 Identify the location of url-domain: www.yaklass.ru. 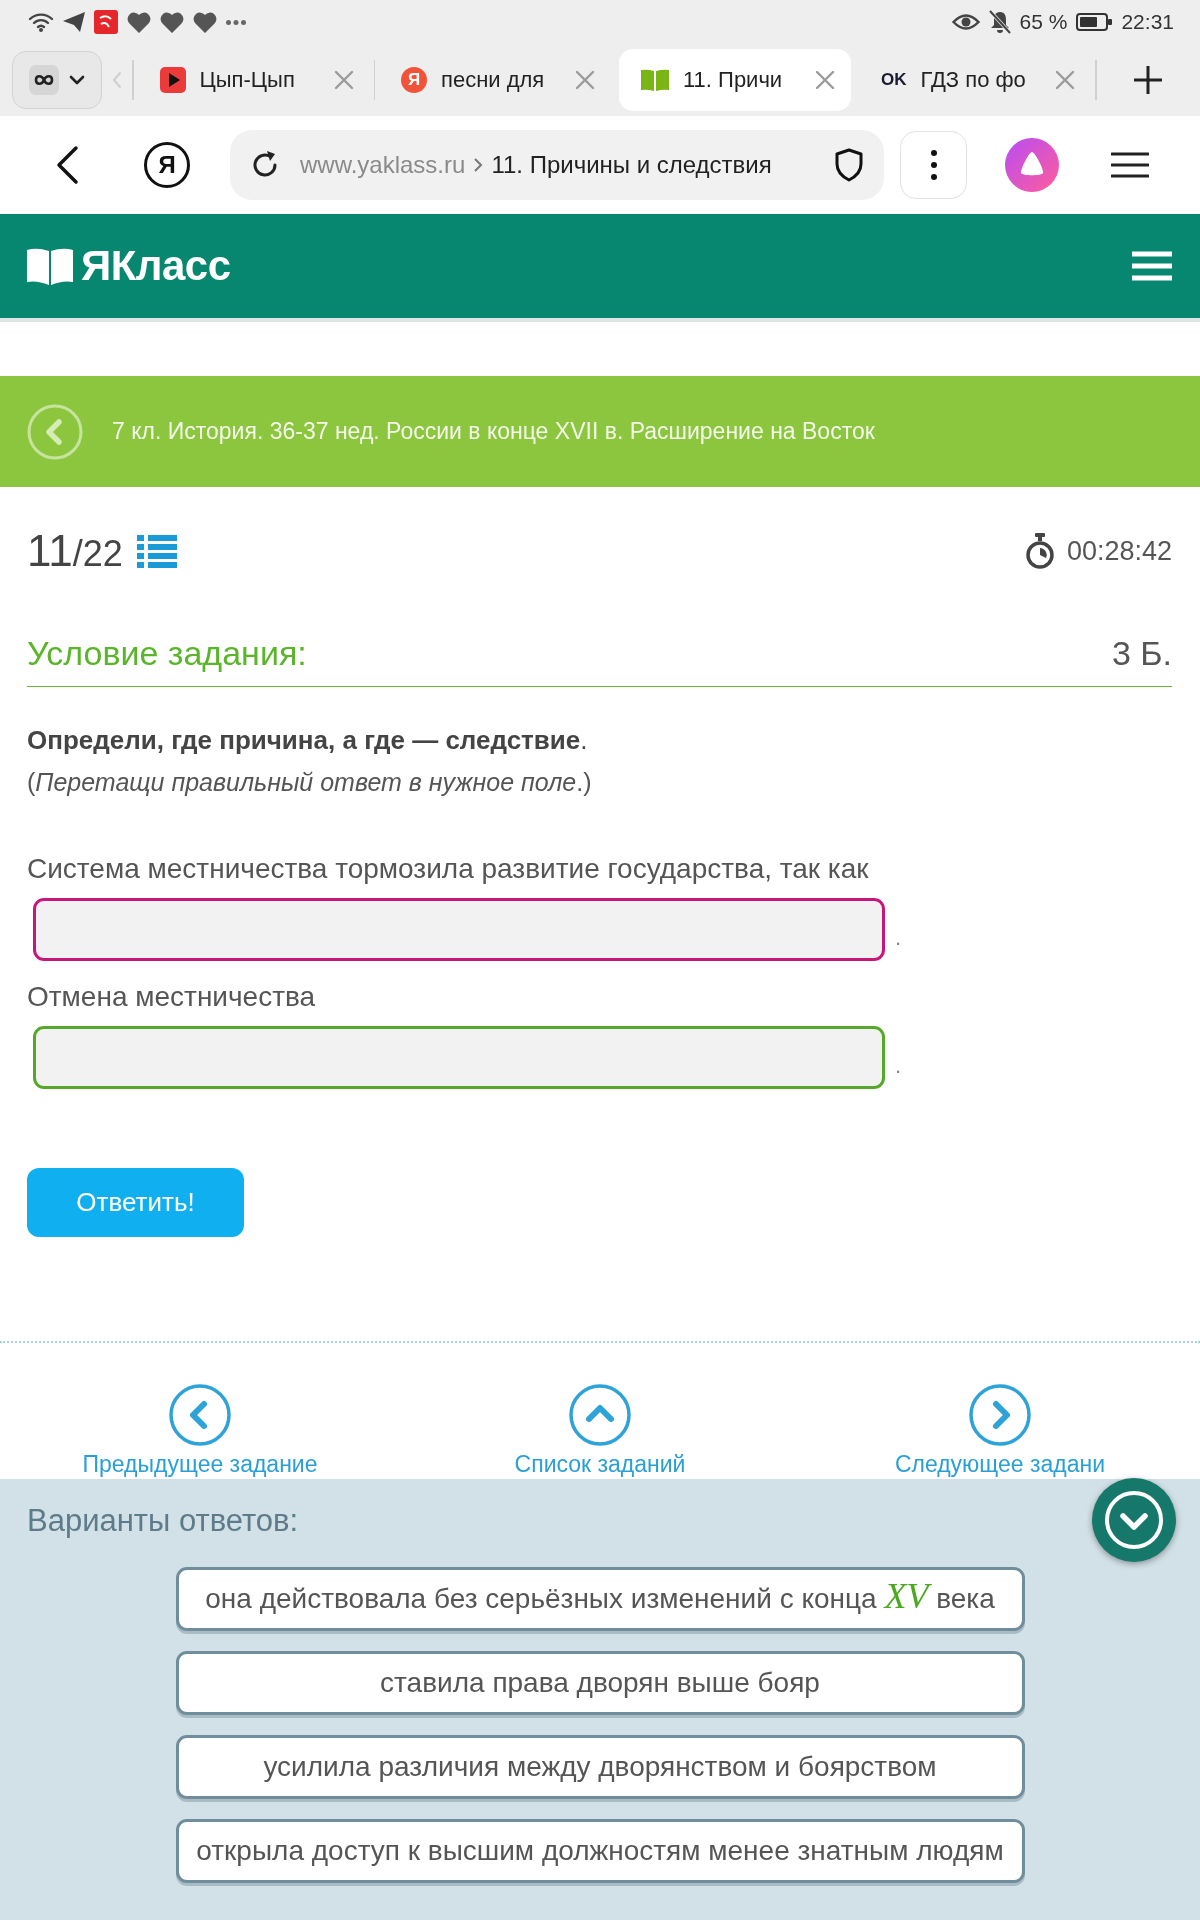
(383, 165).